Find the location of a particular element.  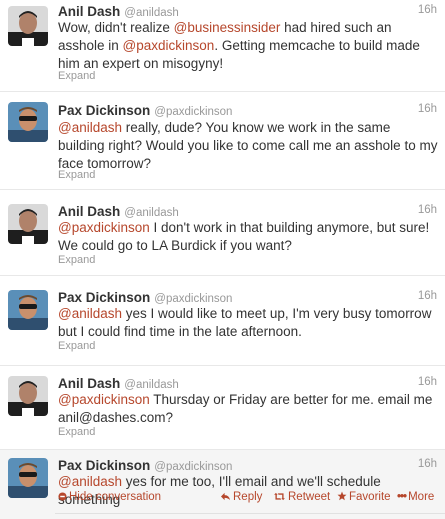

reply-button: Reply is located at coordinates (241, 497).